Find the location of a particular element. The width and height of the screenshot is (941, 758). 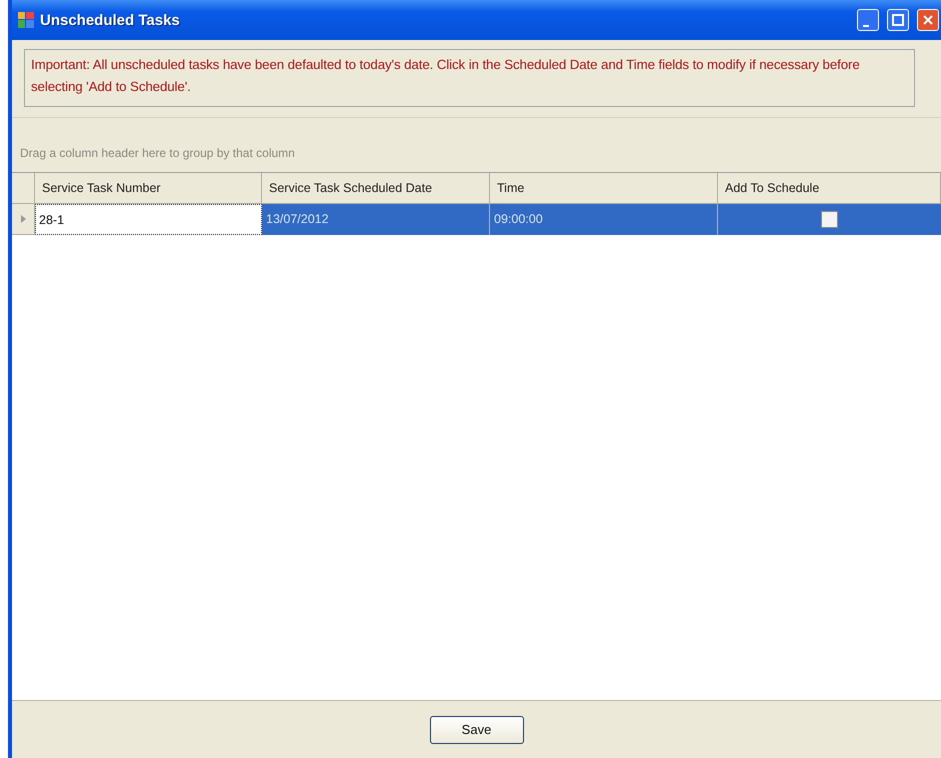

row-pointer-icon is located at coordinates (23, 219).